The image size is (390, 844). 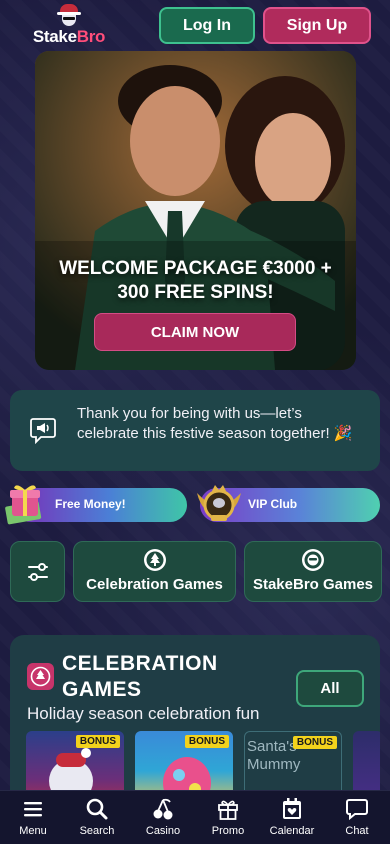 What do you see at coordinates (313, 584) in the screenshot?
I see `tab-stakebro-label: StakeBro Games` at bounding box center [313, 584].